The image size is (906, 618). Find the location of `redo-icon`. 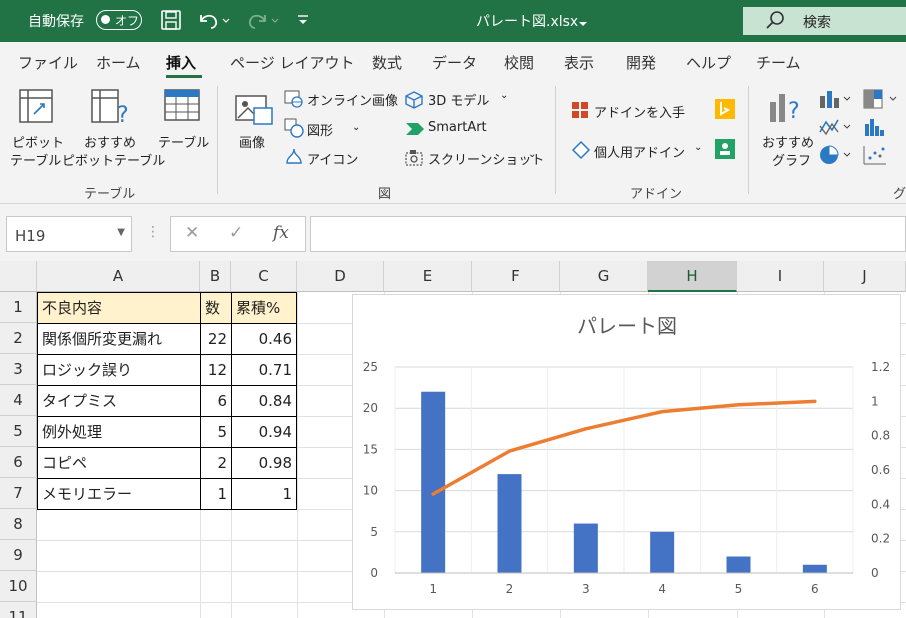

redo-icon is located at coordinates (263, 22).